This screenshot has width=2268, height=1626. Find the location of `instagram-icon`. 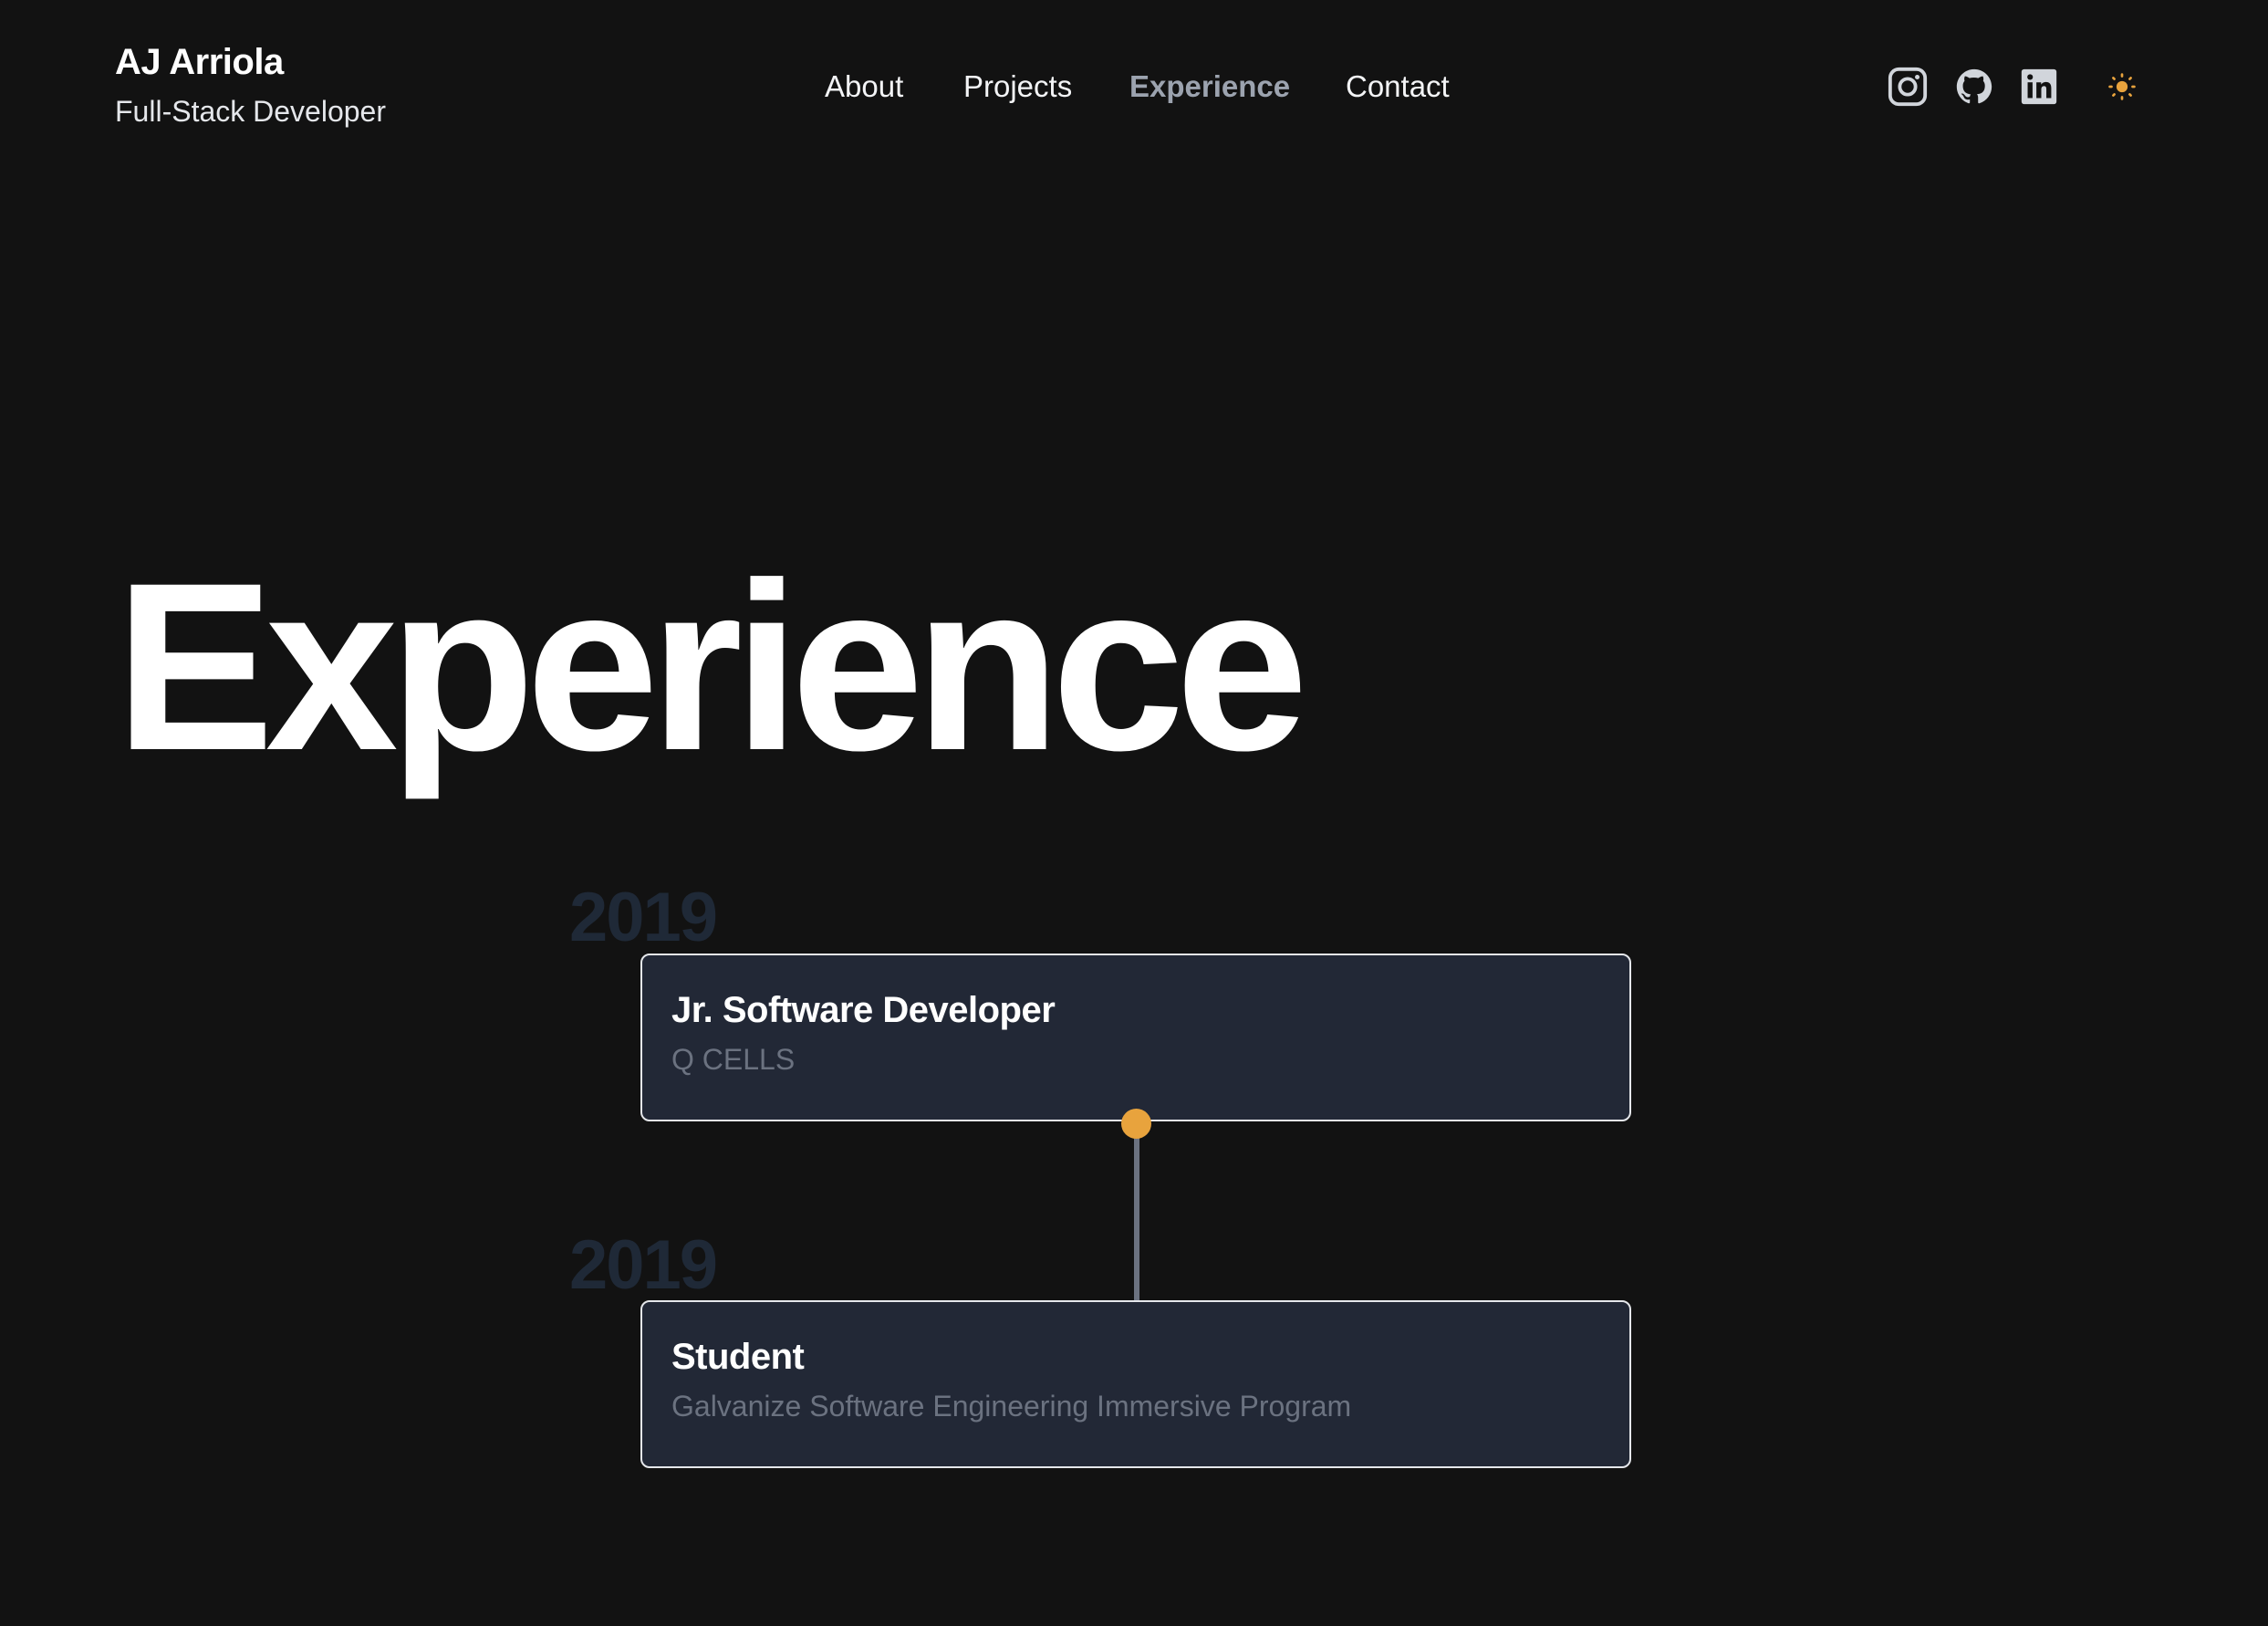

instagram-icon is located at coordinates (1908, 87).